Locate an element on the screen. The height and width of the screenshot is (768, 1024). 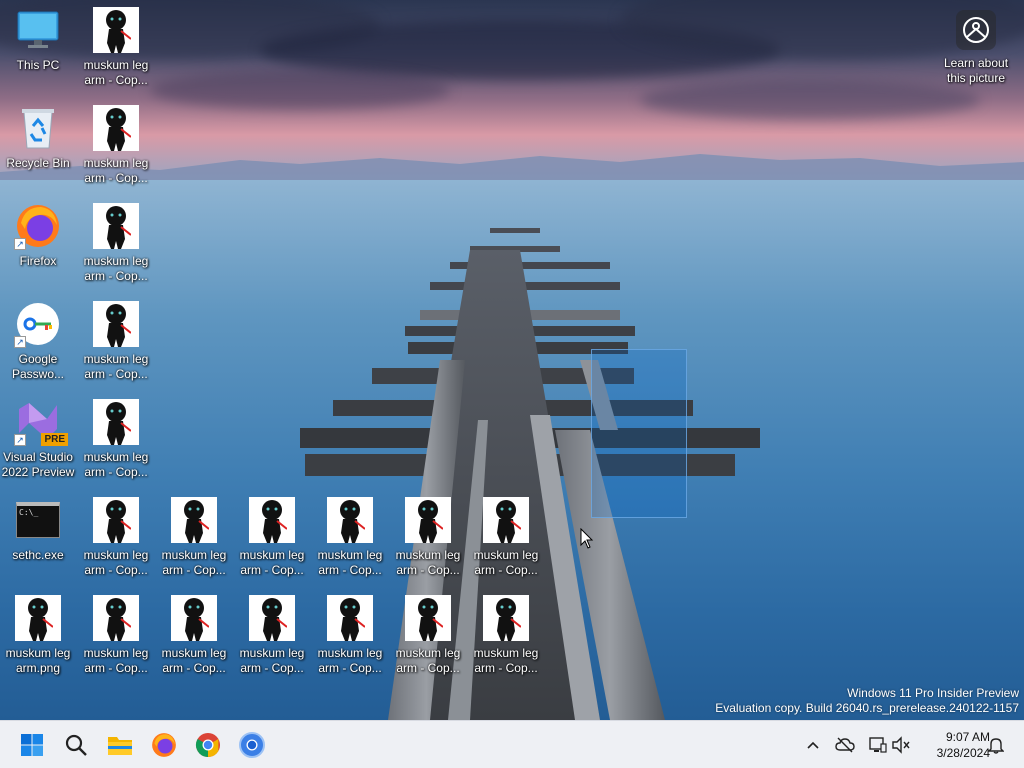
cmd-icon: C:\_ is located at coordinates (38, 520).